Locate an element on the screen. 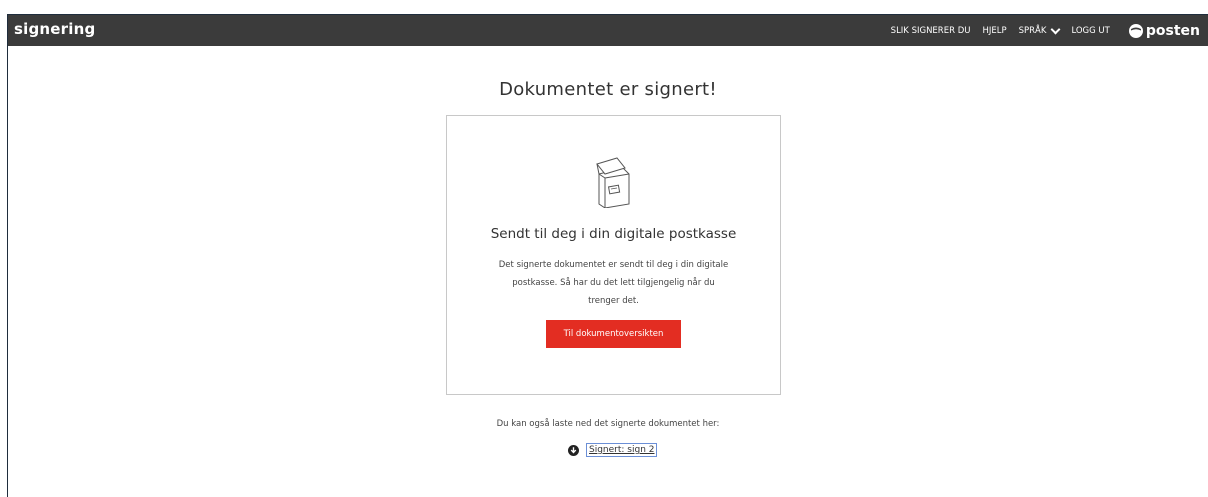 This screenshot has height=497, width=1208. download-link-row: Signert: sign 2 is located at coordinates (613, 450).